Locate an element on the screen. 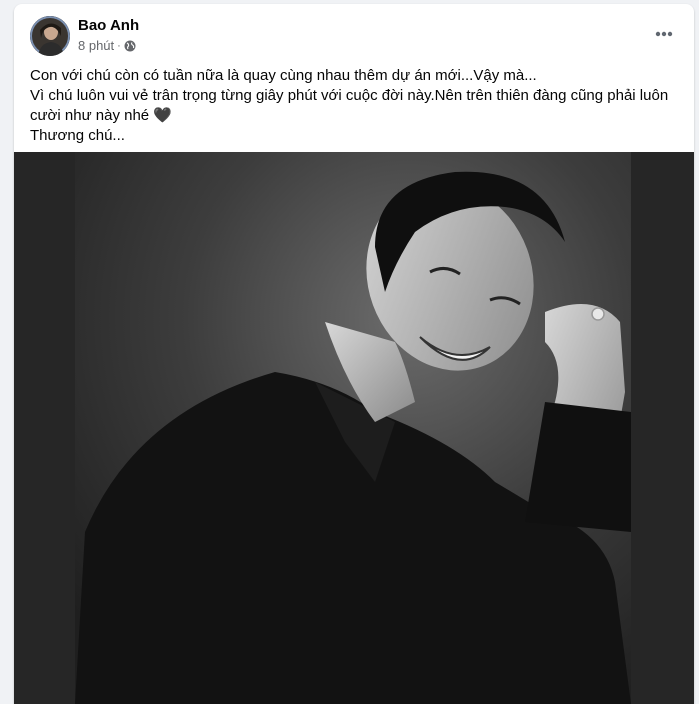  more-horizontal-icon is located at coordinates (664, 34).